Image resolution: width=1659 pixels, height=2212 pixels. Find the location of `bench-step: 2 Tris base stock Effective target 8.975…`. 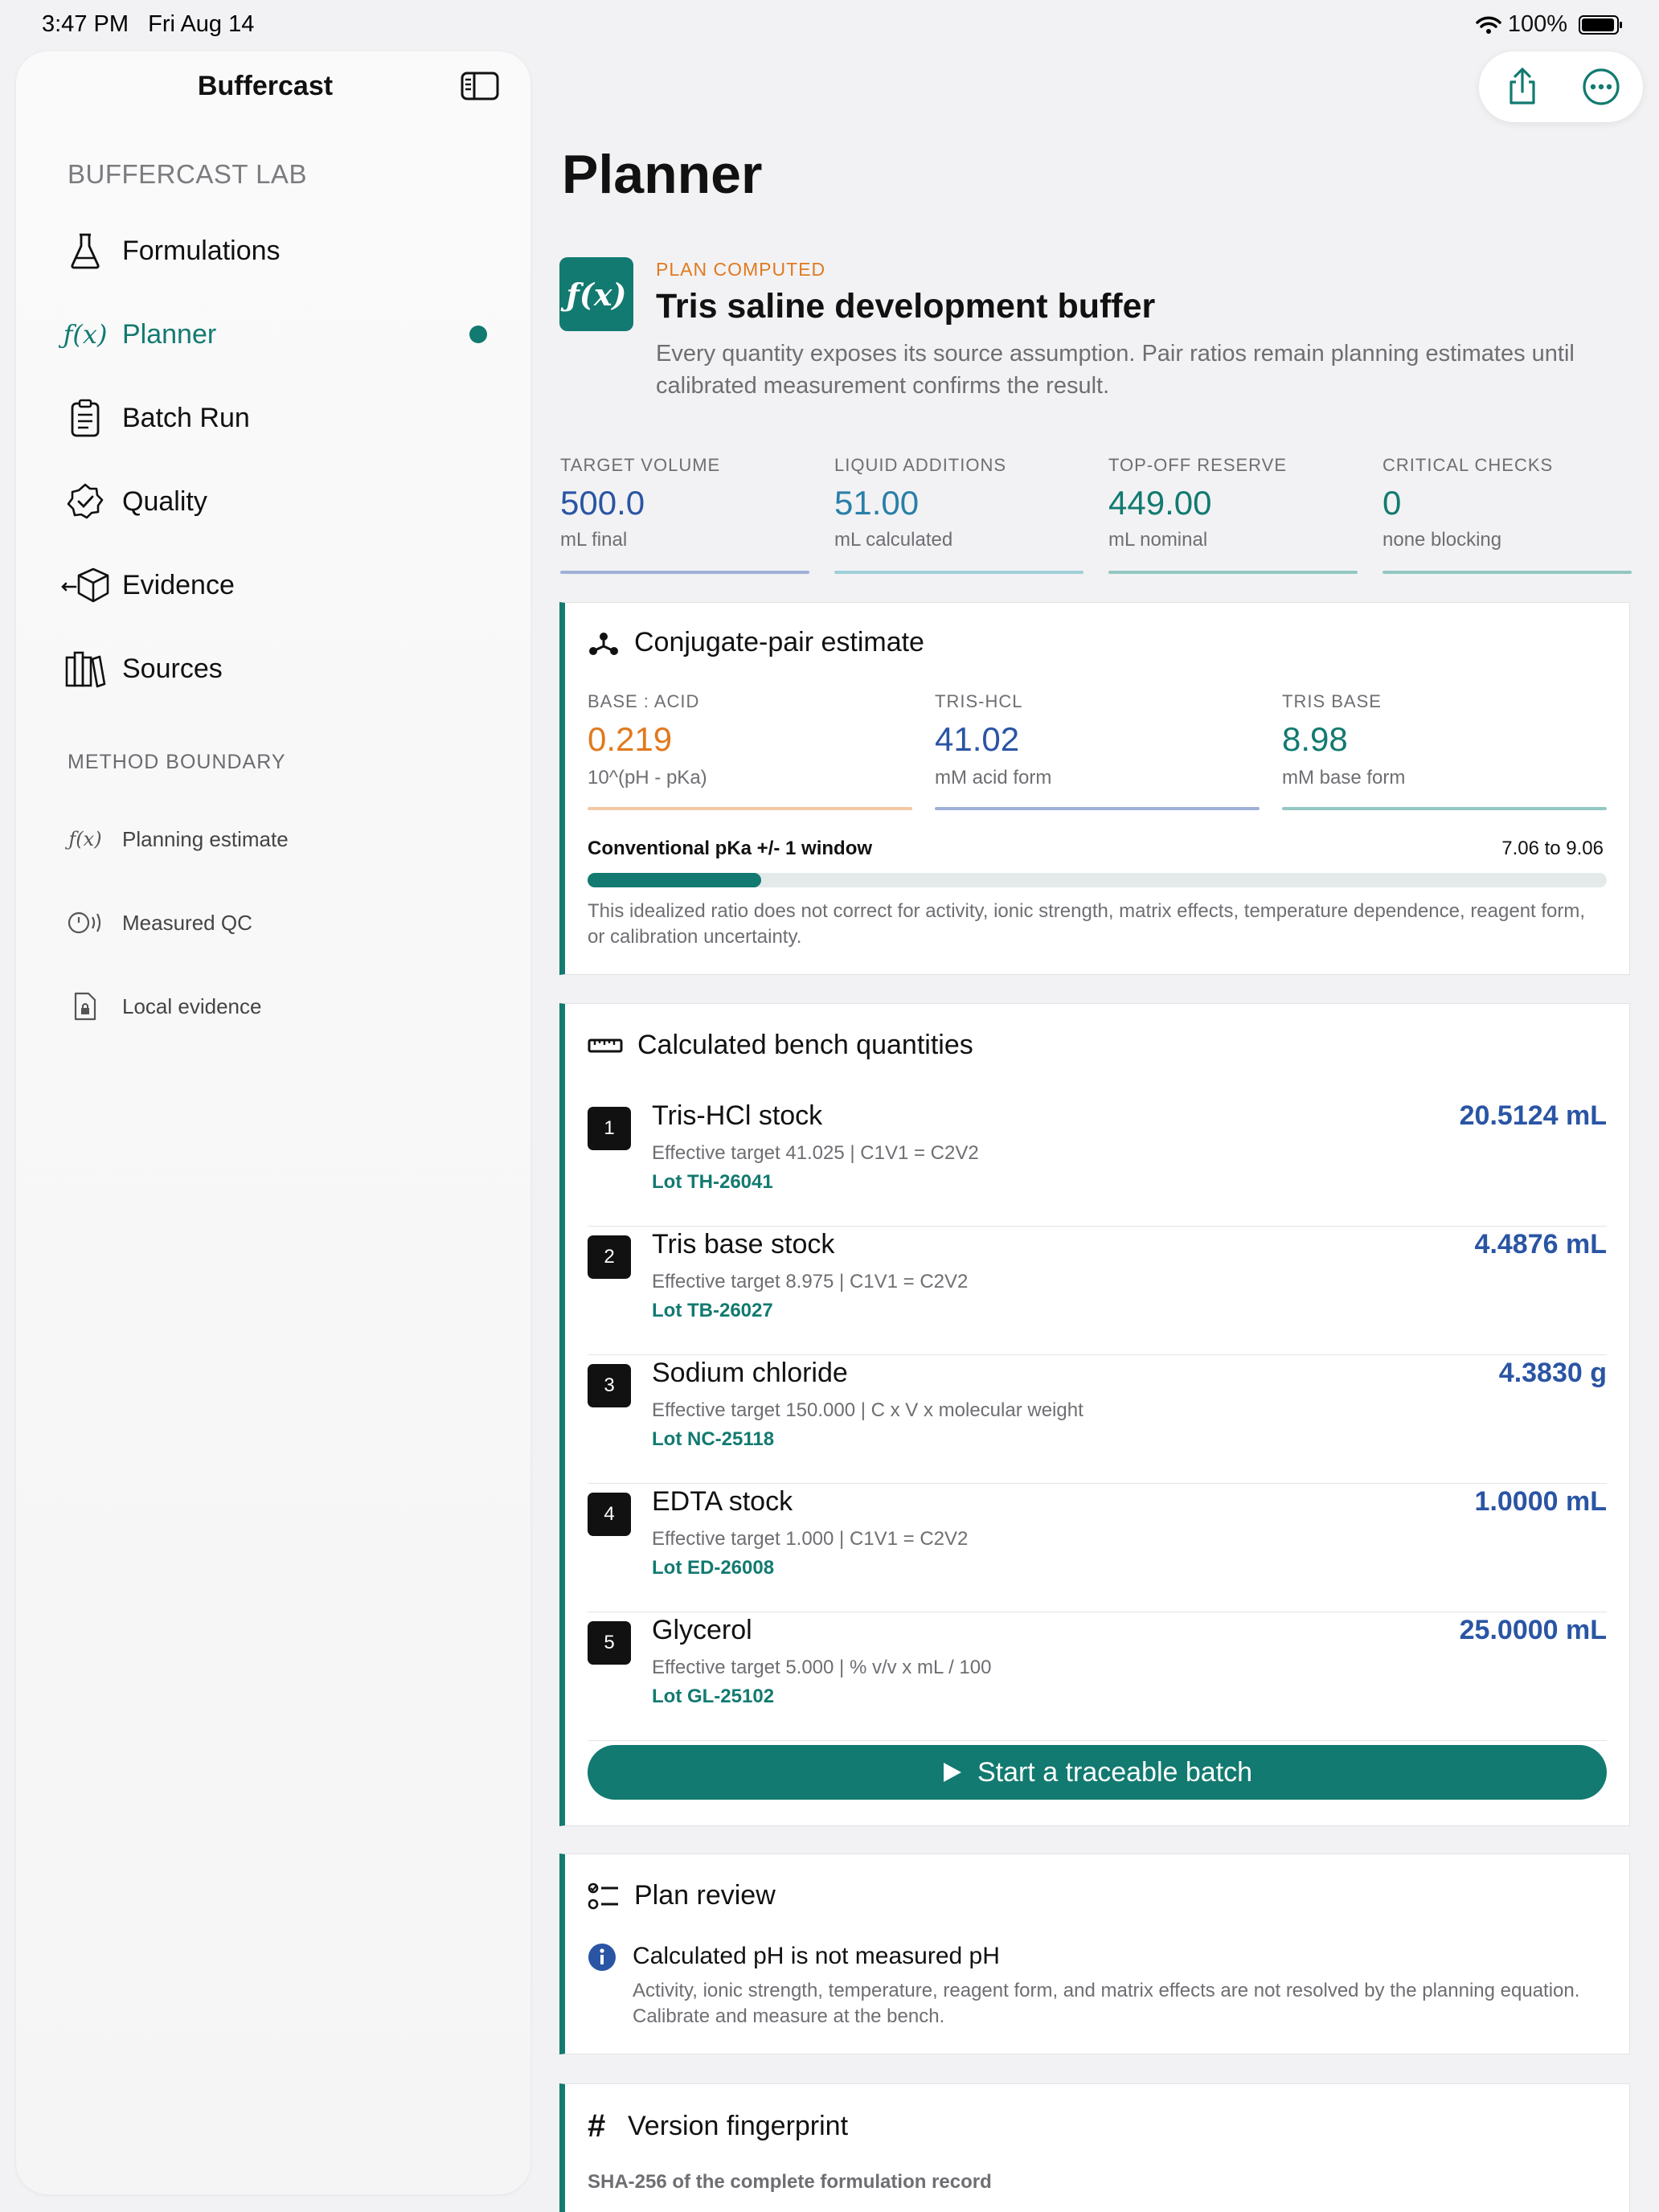

bench-step: 2 Tris base stock Effective target 8.975… is located at coordinates (1097, 1290).